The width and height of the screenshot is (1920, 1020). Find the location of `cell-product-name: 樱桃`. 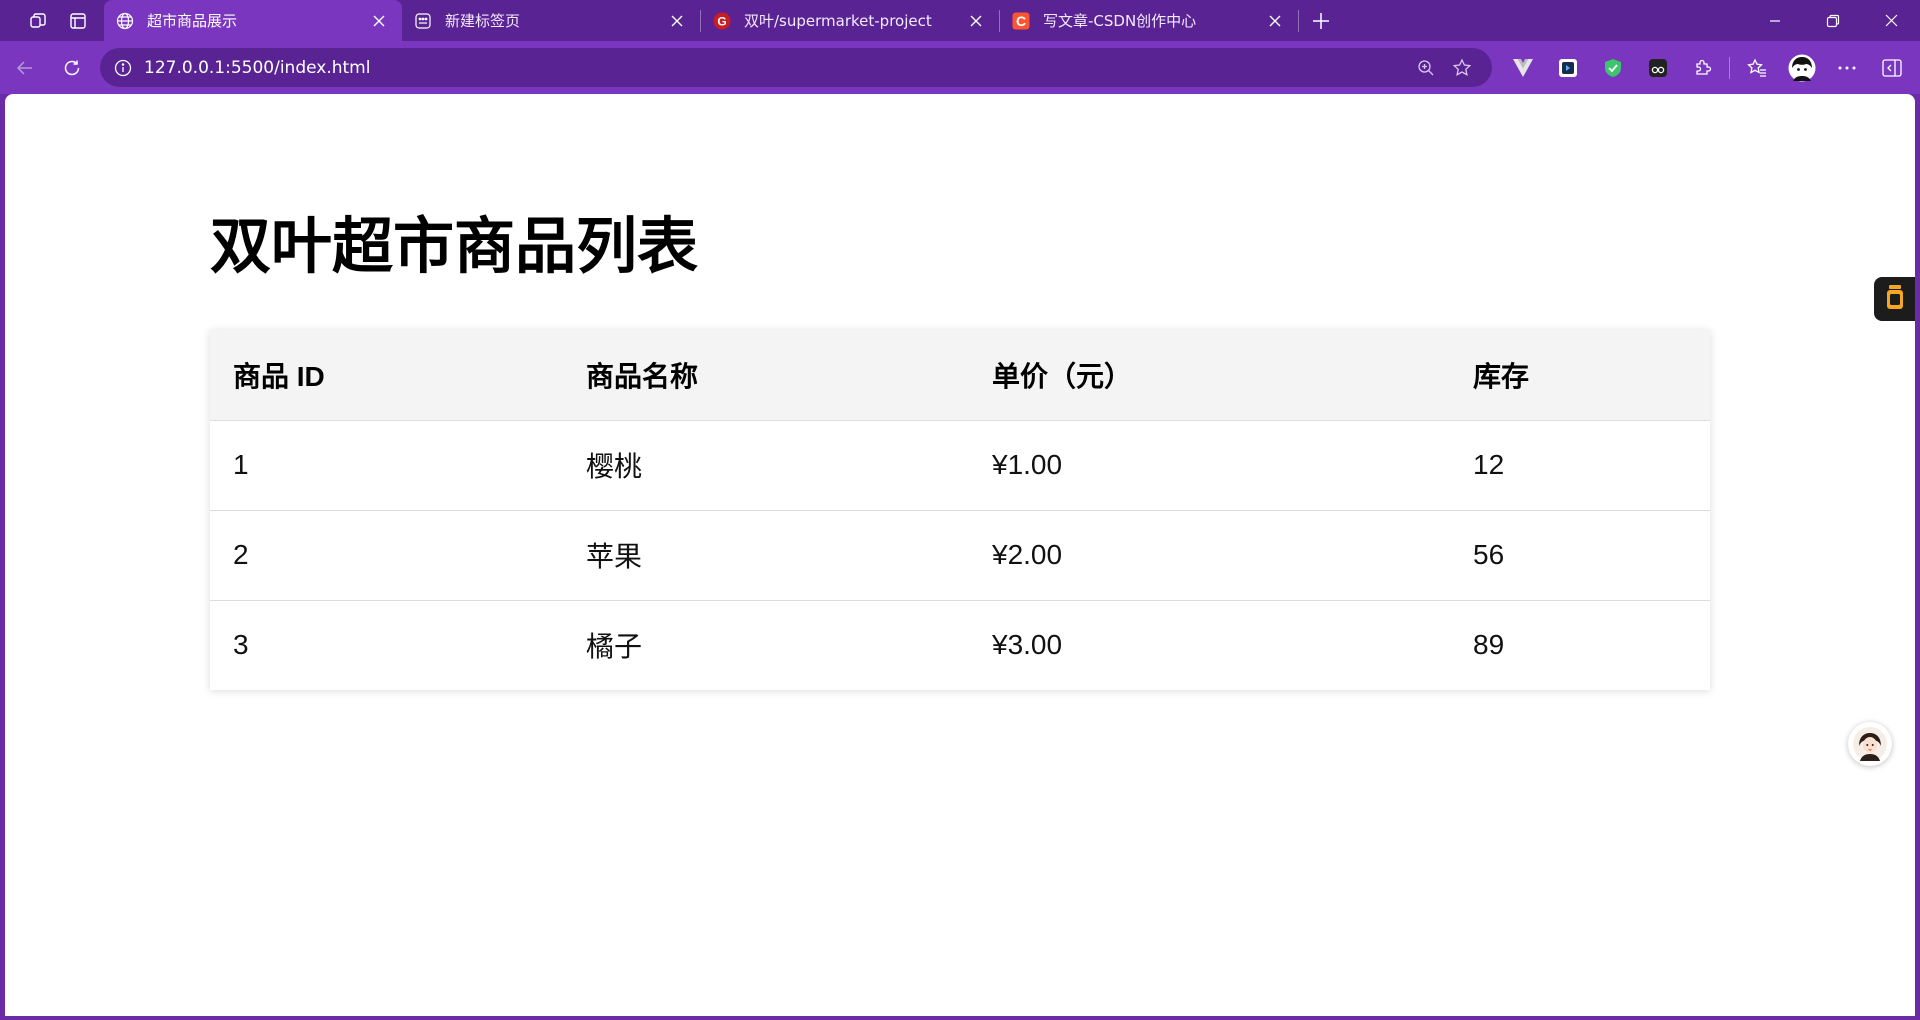

cell-product-name: 樱桃 is located at coordinates (766, 465).